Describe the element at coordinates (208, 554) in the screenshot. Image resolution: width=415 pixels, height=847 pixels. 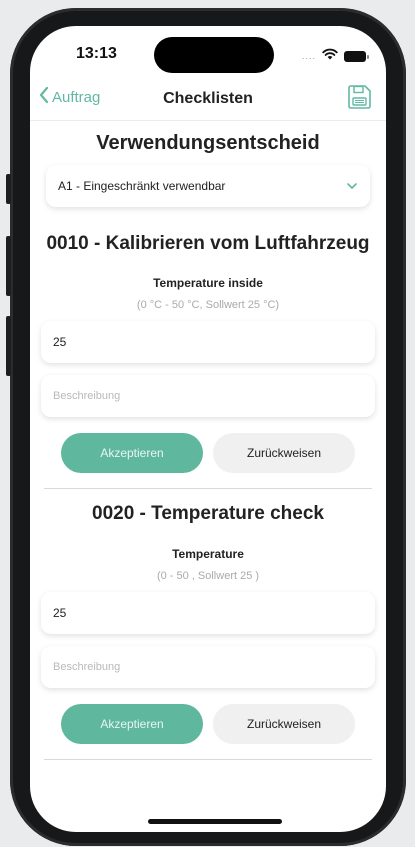
I see `field-label: Temperature` at that location.